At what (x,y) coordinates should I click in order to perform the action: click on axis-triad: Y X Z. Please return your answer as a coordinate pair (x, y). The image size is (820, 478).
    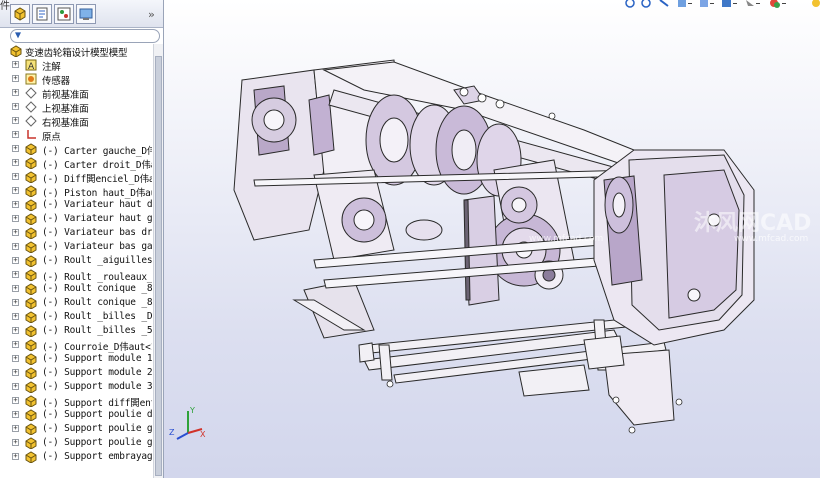
    Looking at the image, I should click on (187, 423).